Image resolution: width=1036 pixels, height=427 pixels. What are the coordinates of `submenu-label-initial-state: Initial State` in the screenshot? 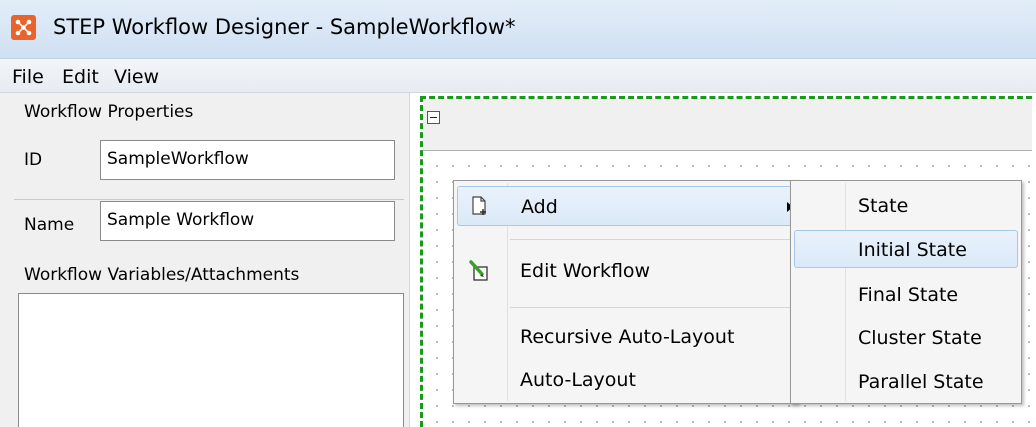 It's located at (912, 250).